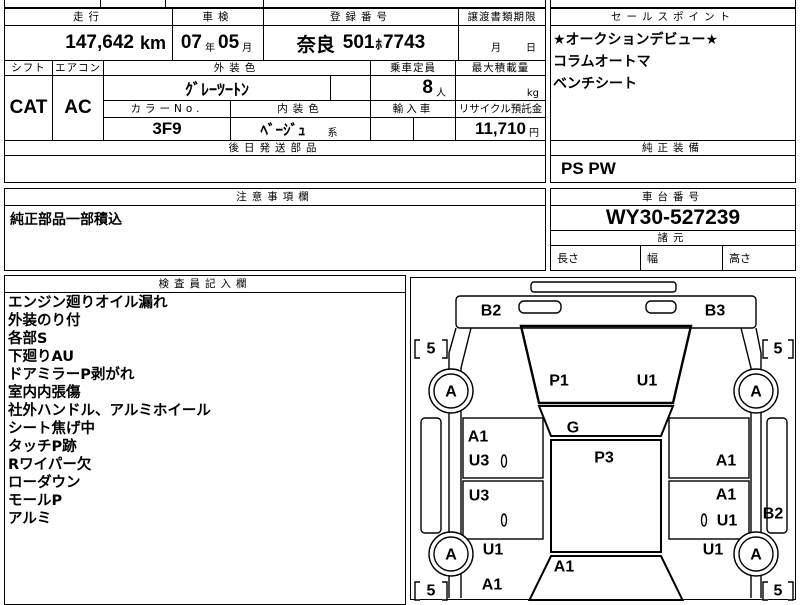  Describe the element at coordinates (673, 83) in the screenshot. I see `sales-points-body: ★オークションデビュー★ コラムオートマ ベンチシート` at that location.